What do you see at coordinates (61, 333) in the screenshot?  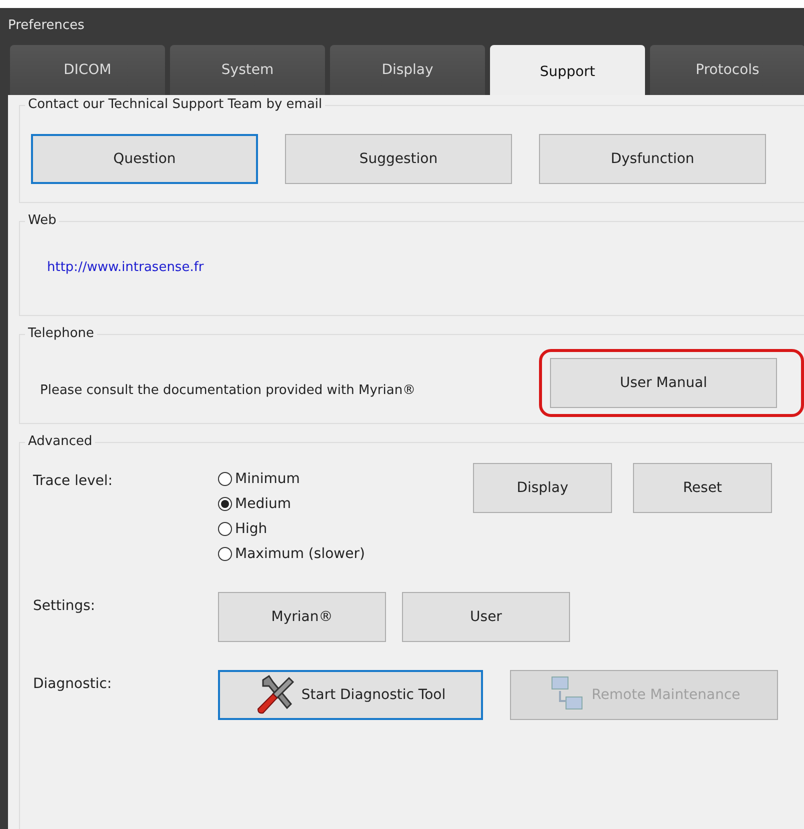 I see `group-legend: Telephone` at bounding box center [61, 333].